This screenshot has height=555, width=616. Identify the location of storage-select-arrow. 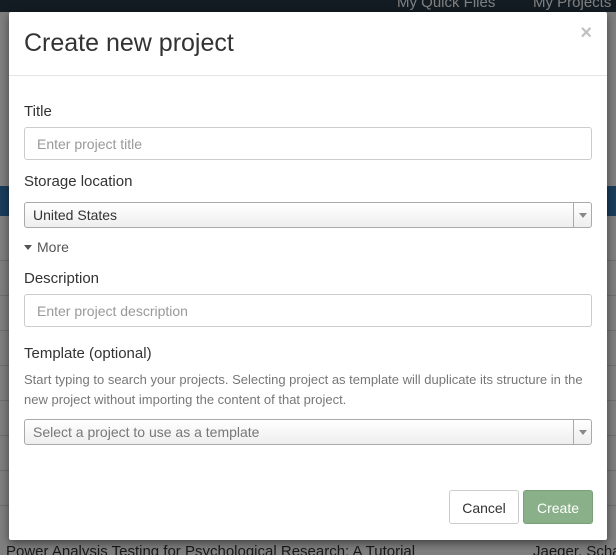
(582, 215).